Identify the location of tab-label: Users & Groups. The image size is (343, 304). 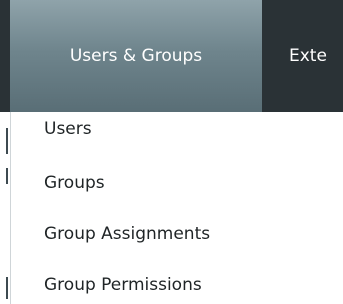
(136, 56).